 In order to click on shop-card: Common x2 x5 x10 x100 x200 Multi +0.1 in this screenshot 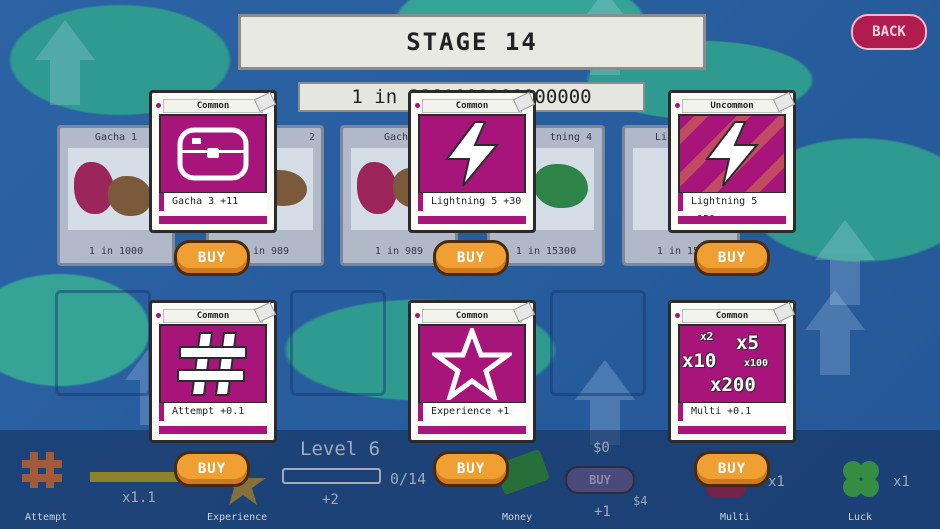, I will do `click(732, 371)`.